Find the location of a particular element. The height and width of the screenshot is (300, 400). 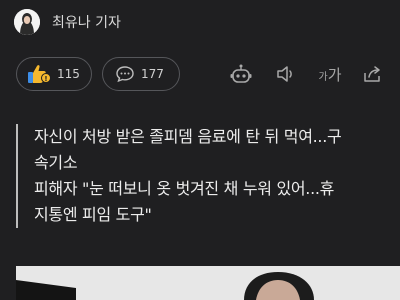

ai-robot-icon is located at coordinates (241, 74).